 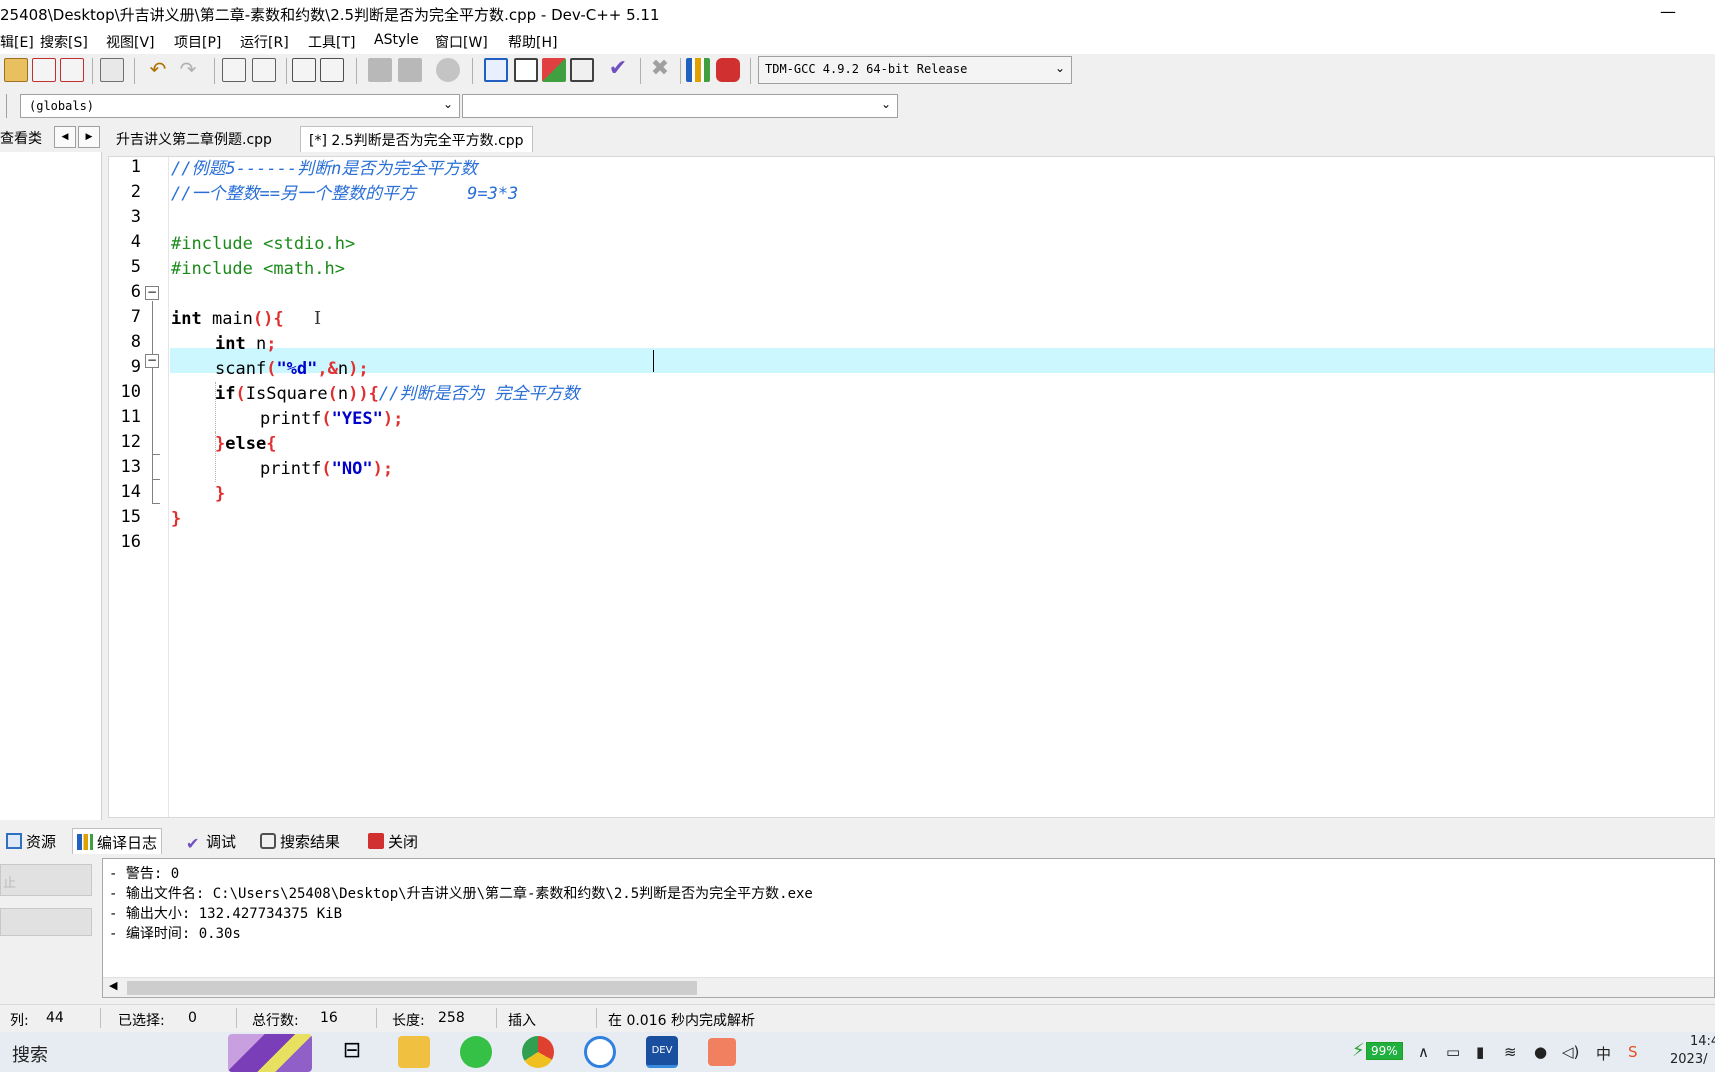 What do you see at coordinates (393, 841) in the screenshot?
I see `tab-close: 关闭` at bounding box center [393, 841].